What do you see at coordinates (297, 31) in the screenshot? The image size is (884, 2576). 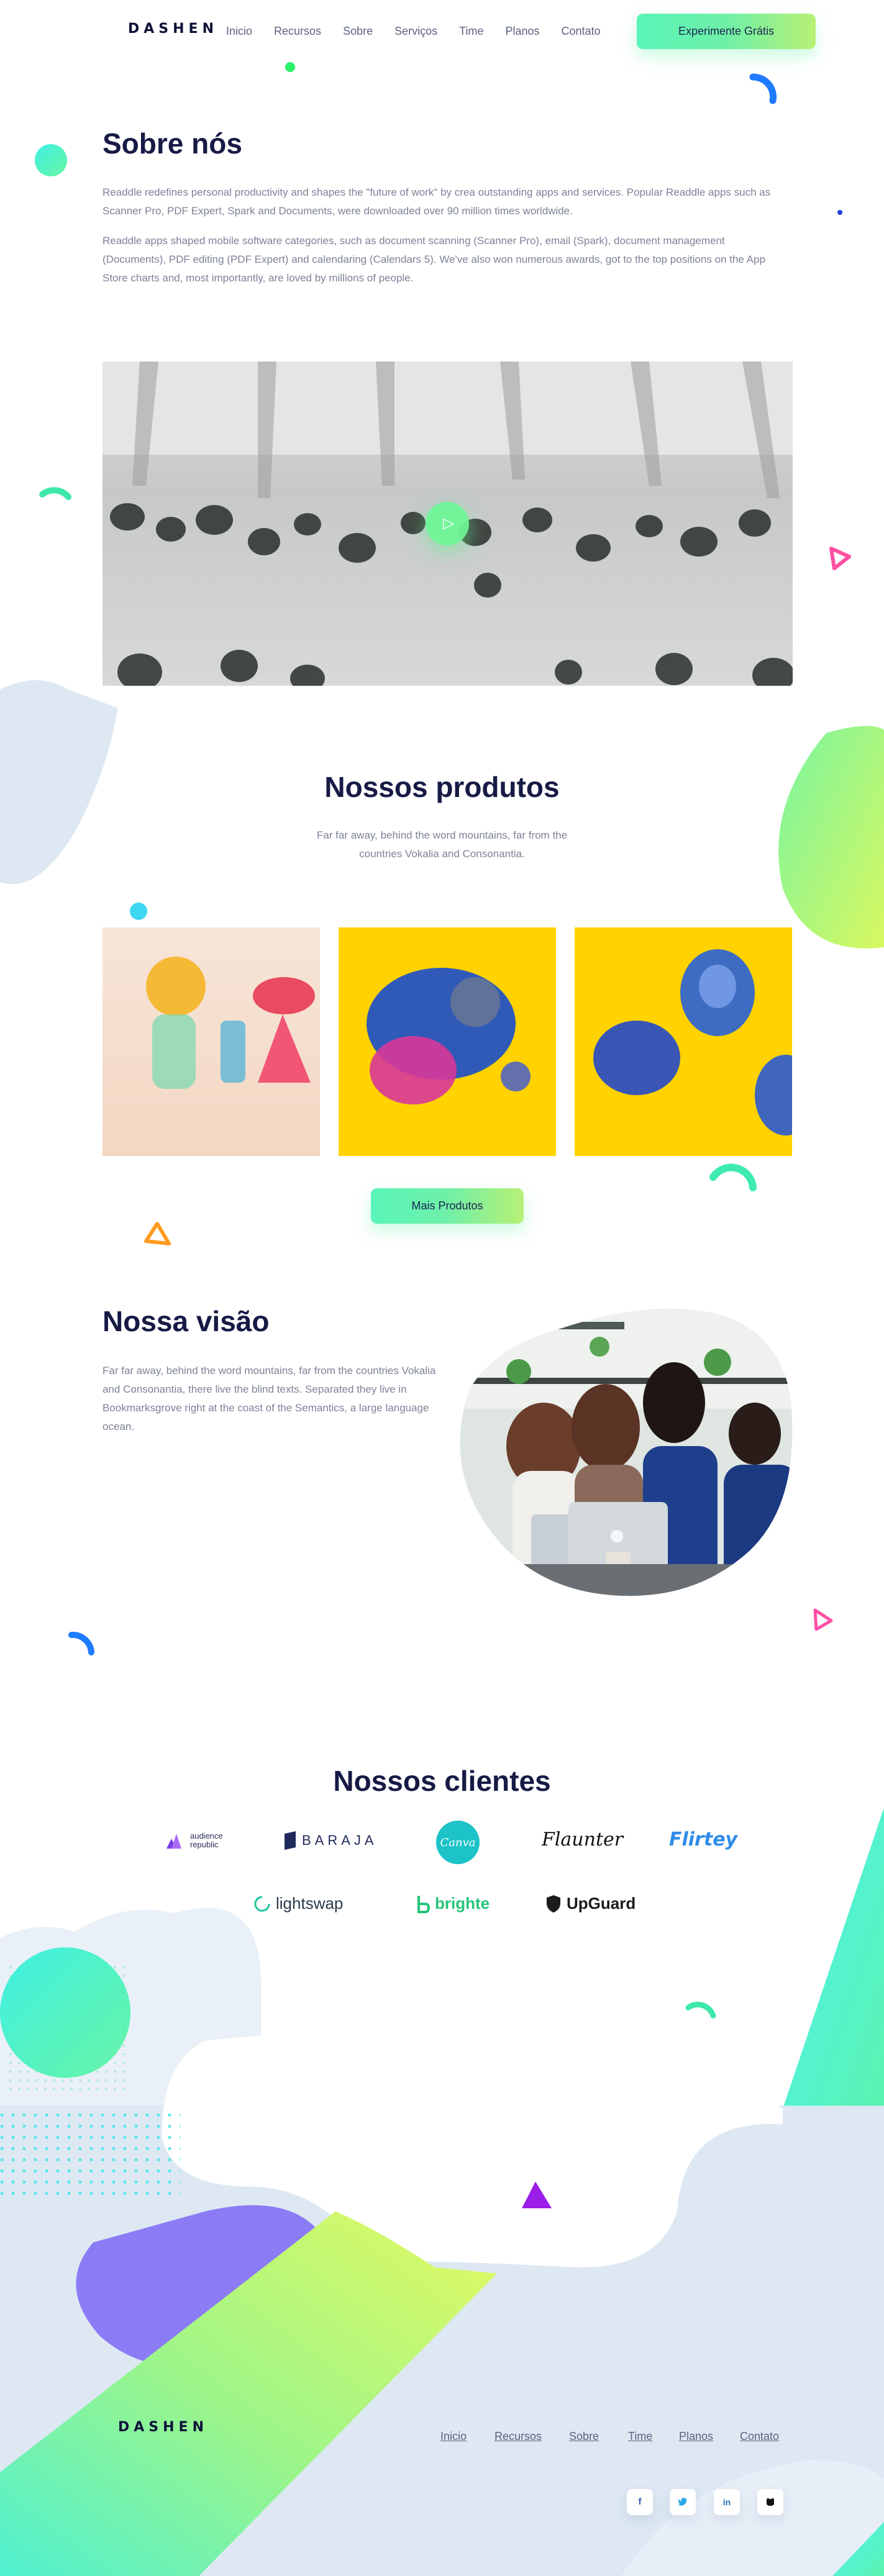 I see `nav-link-recursos: Recursos` at bounding box center [297, 31].